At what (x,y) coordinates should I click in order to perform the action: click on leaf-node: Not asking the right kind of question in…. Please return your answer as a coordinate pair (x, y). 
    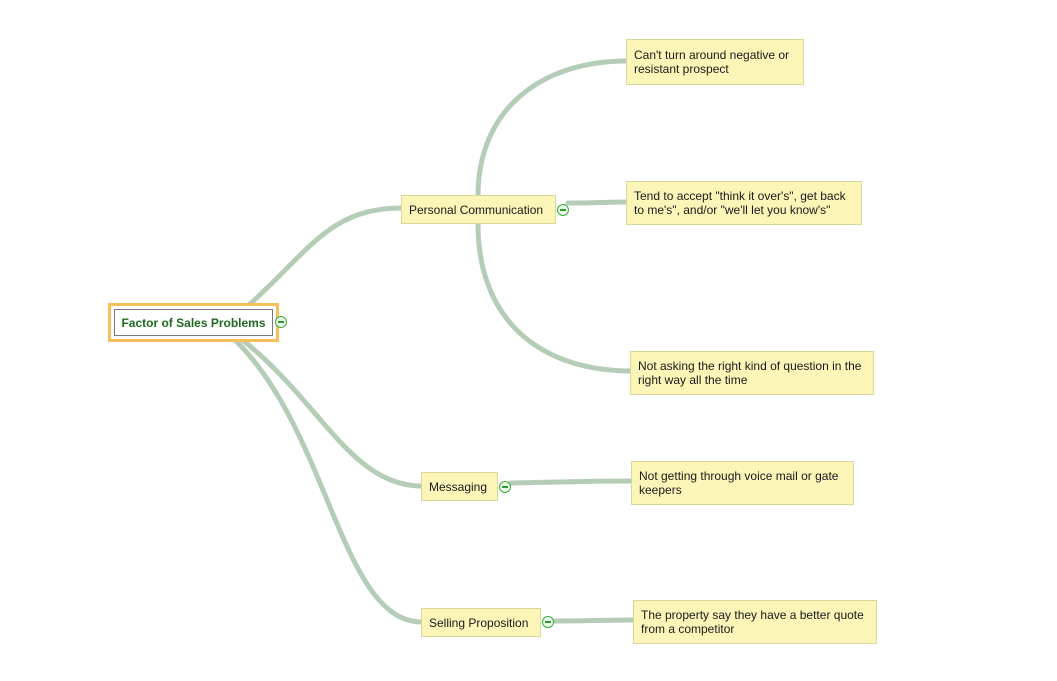
    Looking at the image, I should click on (752, 373).